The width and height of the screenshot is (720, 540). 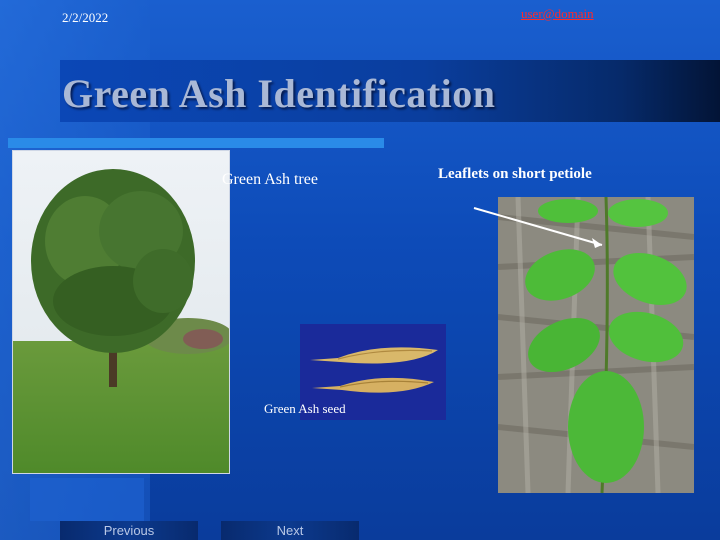 What do you see at coordinates (538, 227) in the screenshot?
I see `pointer-arrow` at bounding box center [538, 227].